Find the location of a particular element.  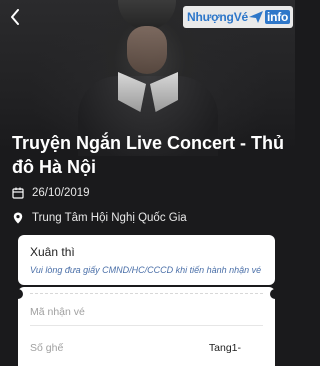

event-venue-row: Trung Tâm Hội Nghị Quốc Gia is located at coordinates (99, 218).